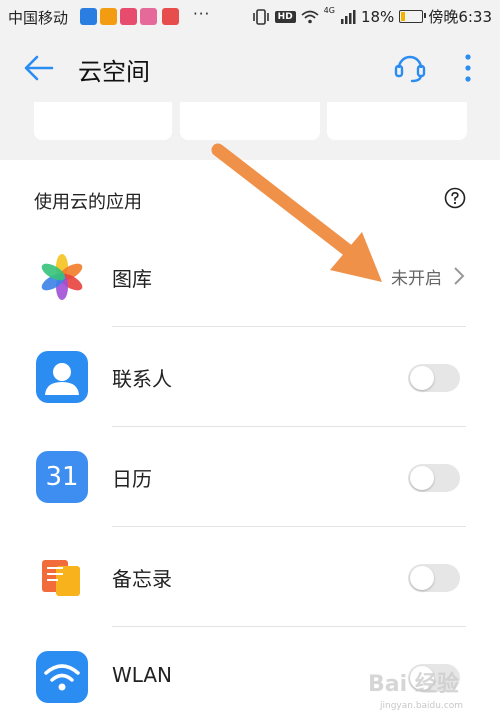 Image resolution: width=500 pixels, height=727 pixels. What do you see at coordinates (250, 68) in the screenshot?
I see `app-bar: 云空间` at bounding box center [250, 68].